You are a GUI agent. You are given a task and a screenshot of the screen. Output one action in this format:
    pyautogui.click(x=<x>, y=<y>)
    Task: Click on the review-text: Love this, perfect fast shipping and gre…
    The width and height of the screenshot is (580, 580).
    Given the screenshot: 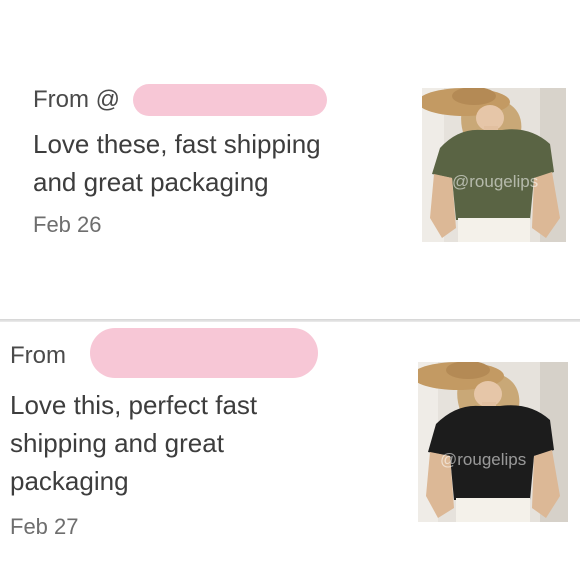 What is the action you would take?
    pyautogui.click(x=133, y=443)
    